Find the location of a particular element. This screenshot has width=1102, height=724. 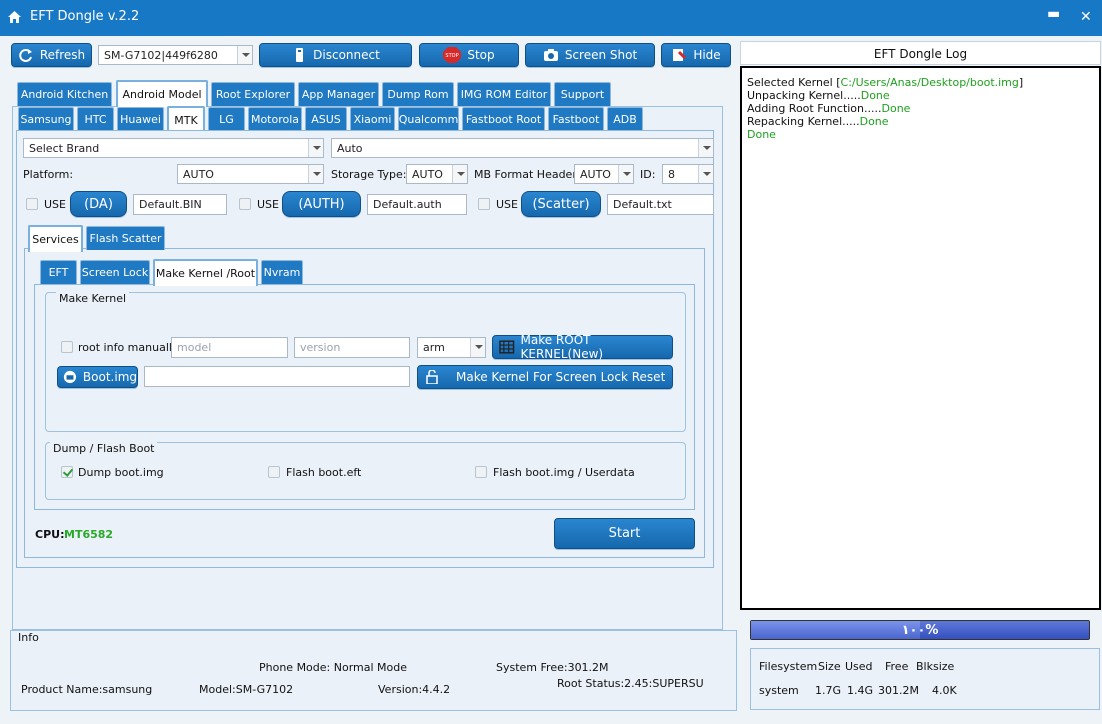

start-button: Start is located at coordinates (624, 533).